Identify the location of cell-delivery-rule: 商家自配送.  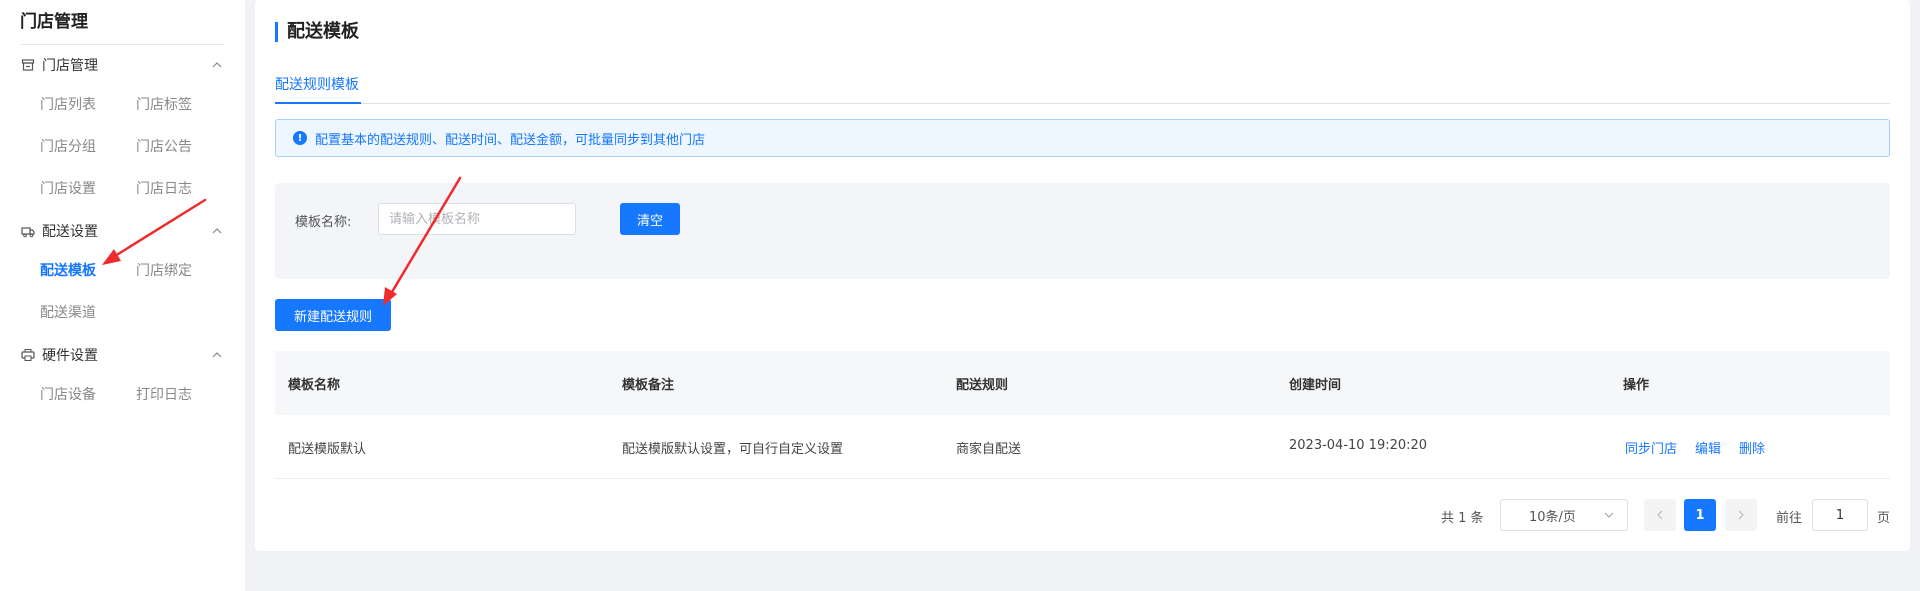
(989, 449).